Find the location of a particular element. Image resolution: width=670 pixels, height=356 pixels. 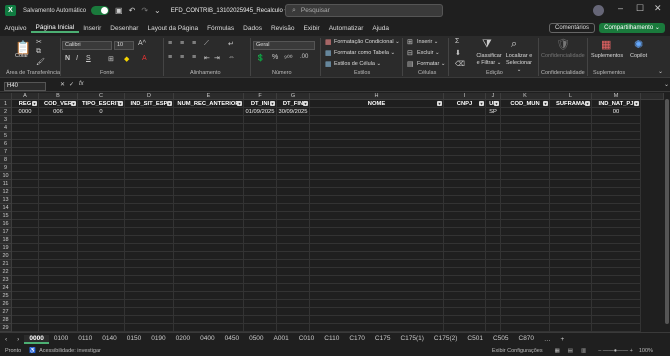

column-header-k: K is located at coordinates (525, 96).